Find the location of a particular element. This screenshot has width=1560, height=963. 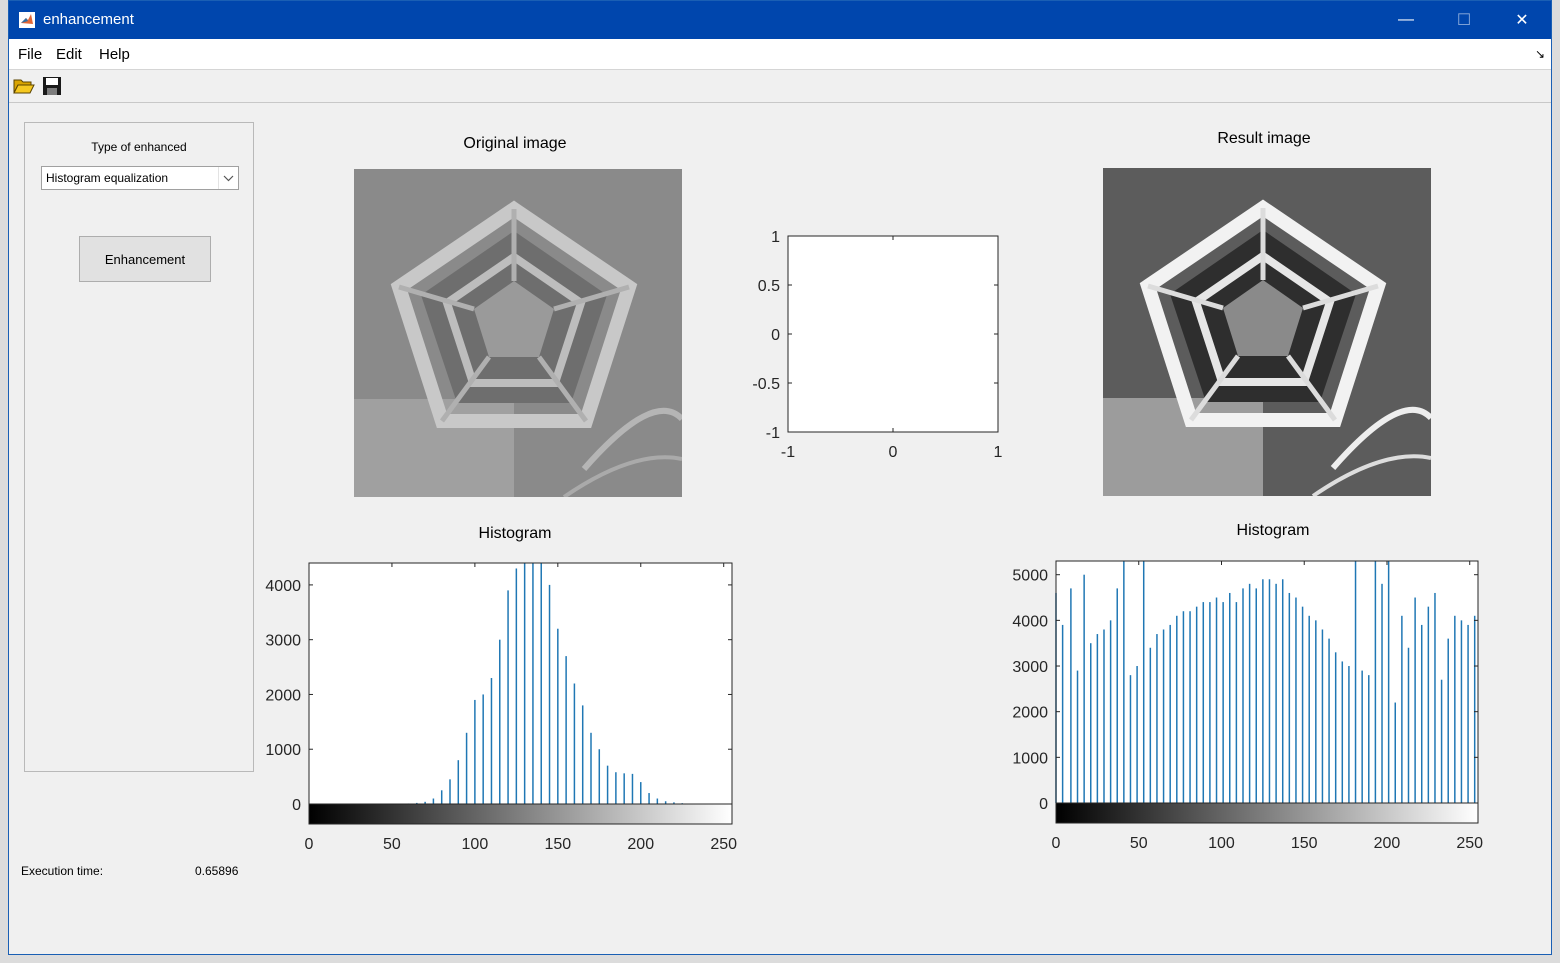

x-tick-label: 100 is located at coordinates (1221, 843).